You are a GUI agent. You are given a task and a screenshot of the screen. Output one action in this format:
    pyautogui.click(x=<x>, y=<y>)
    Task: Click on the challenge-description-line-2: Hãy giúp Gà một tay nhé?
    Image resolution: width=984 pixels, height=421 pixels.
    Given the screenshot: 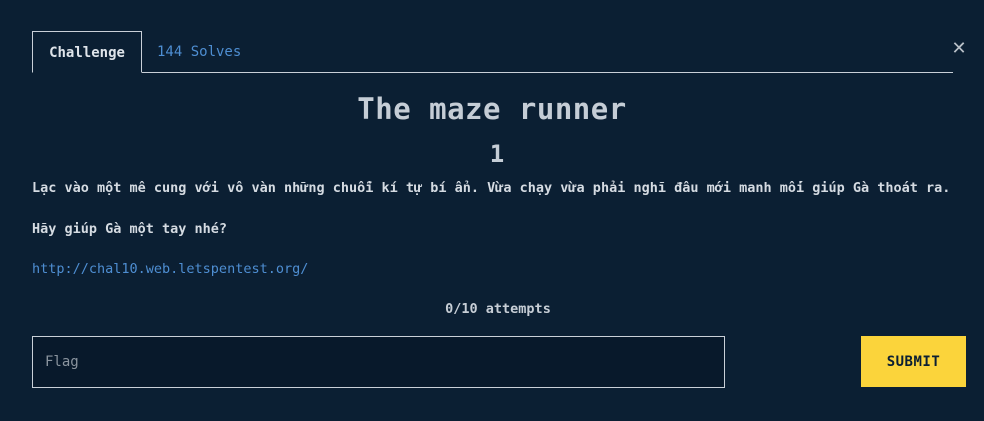 What is the action you would take?
    pyautogui.click(x=130, y=229)
    